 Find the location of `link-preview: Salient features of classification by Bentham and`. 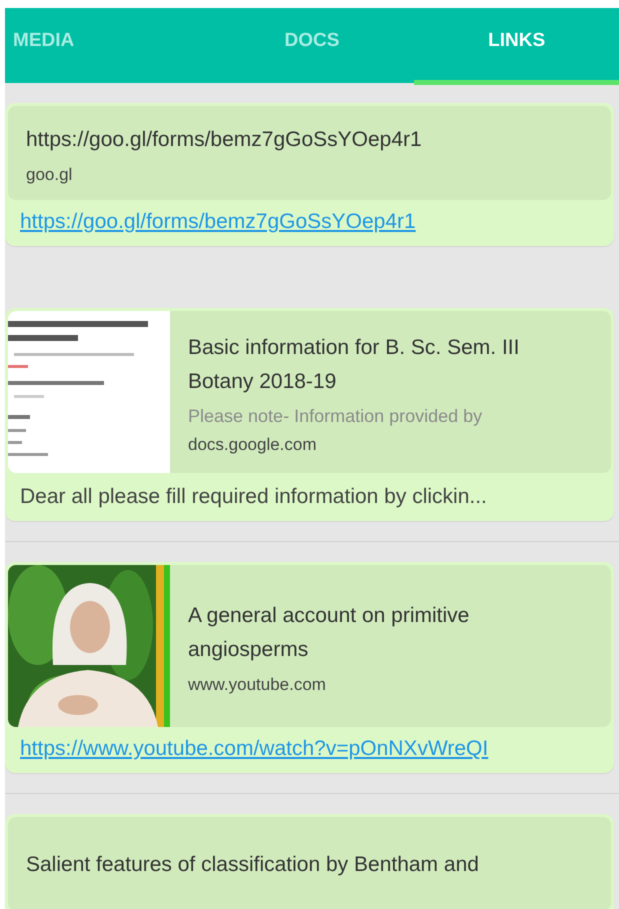

link-preview: Salient features of classification by Bentham and is located at coordinates (309, 863).